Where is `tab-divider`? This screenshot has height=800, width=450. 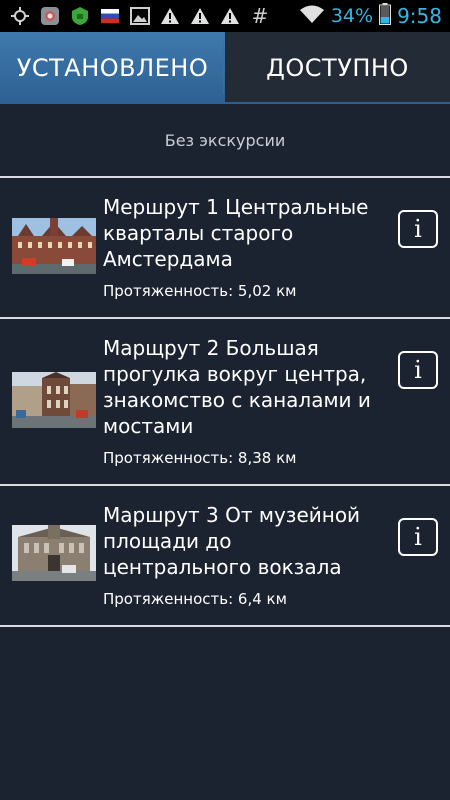 tab-divider is located at coordinates (223, 68).